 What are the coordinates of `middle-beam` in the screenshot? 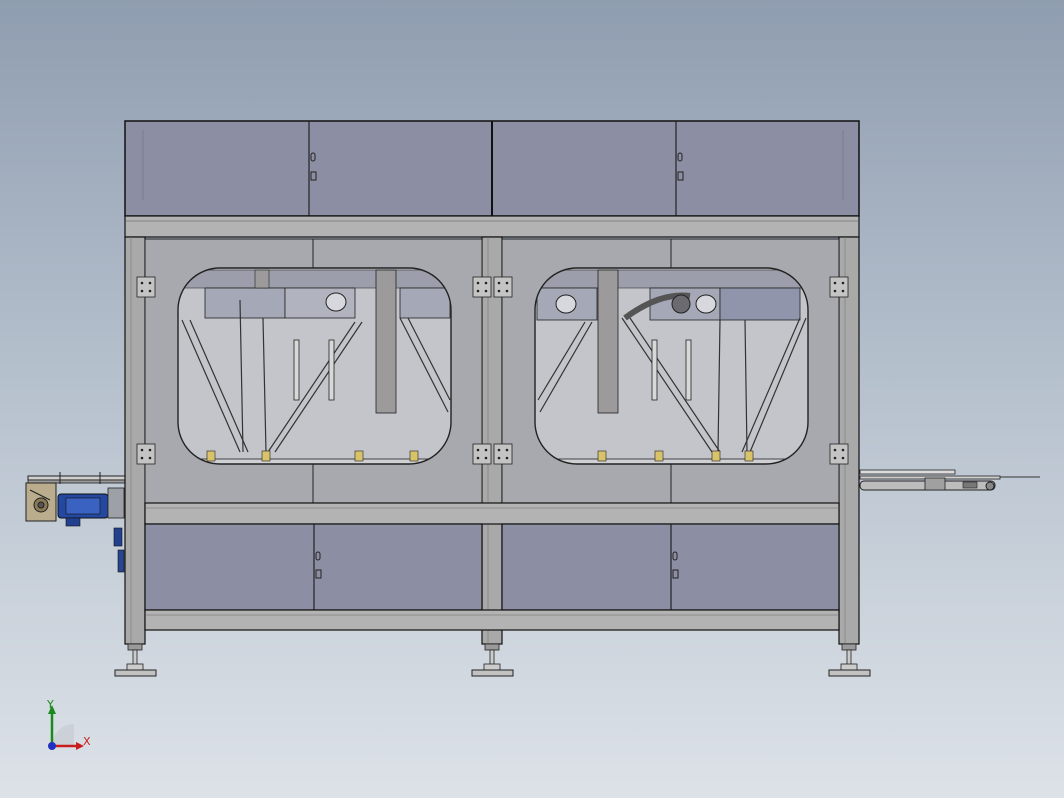 It's located at (492, 513).